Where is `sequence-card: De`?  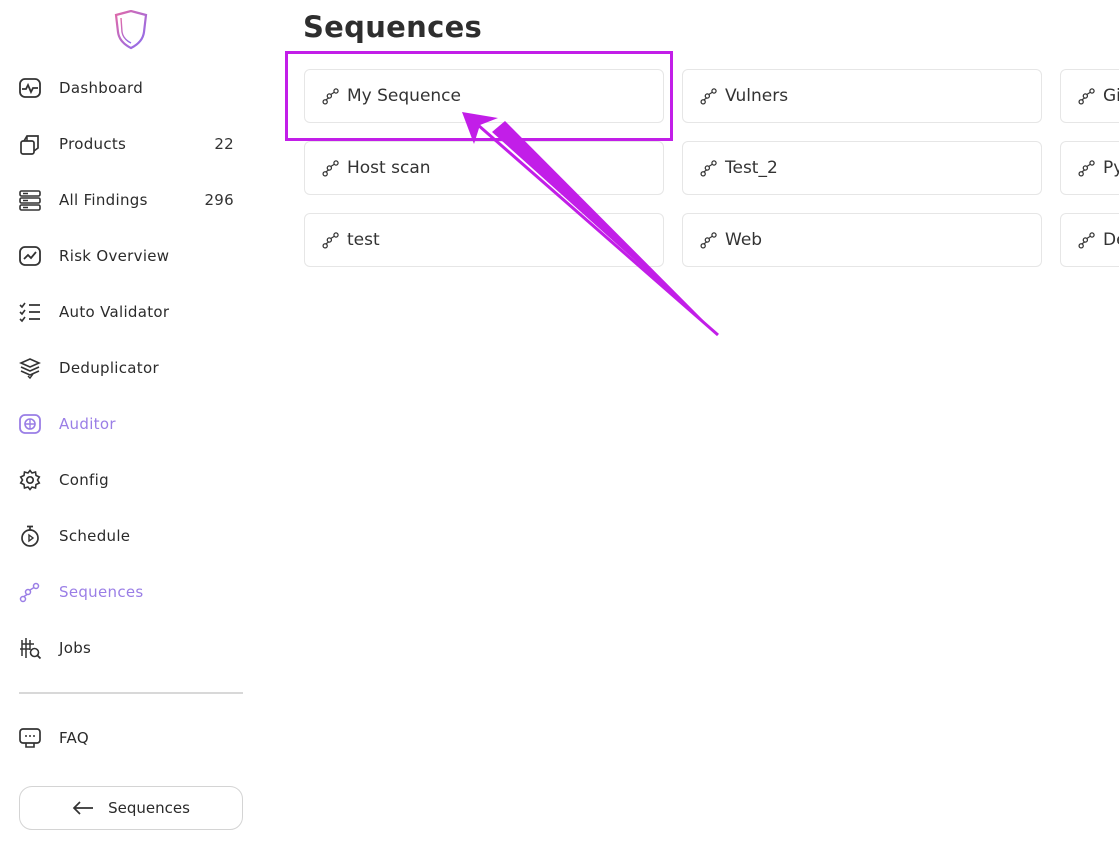
sequence-card: De is located at coordinates (1089, 240).